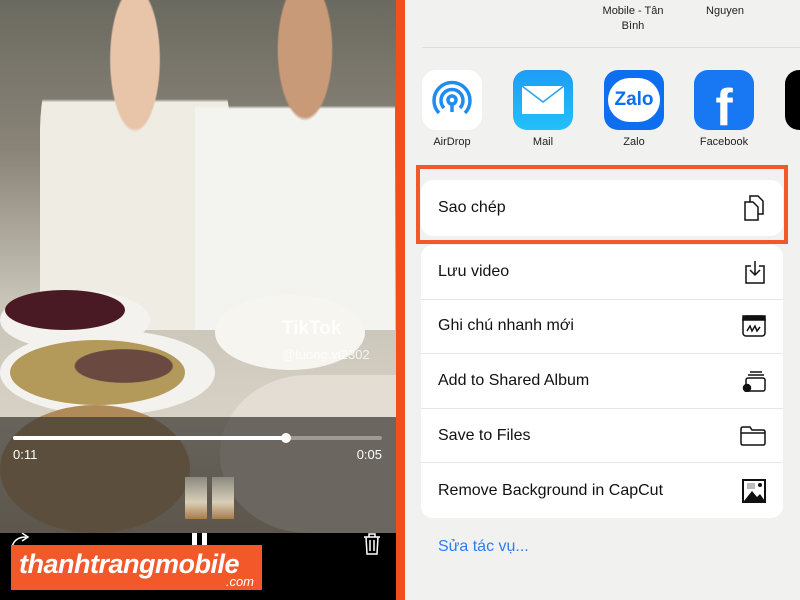 This screenshot has width=800, height=600. Describe the element at coordinates (754, 326) in the screenshot. I see `quick-note-icon` at that location.